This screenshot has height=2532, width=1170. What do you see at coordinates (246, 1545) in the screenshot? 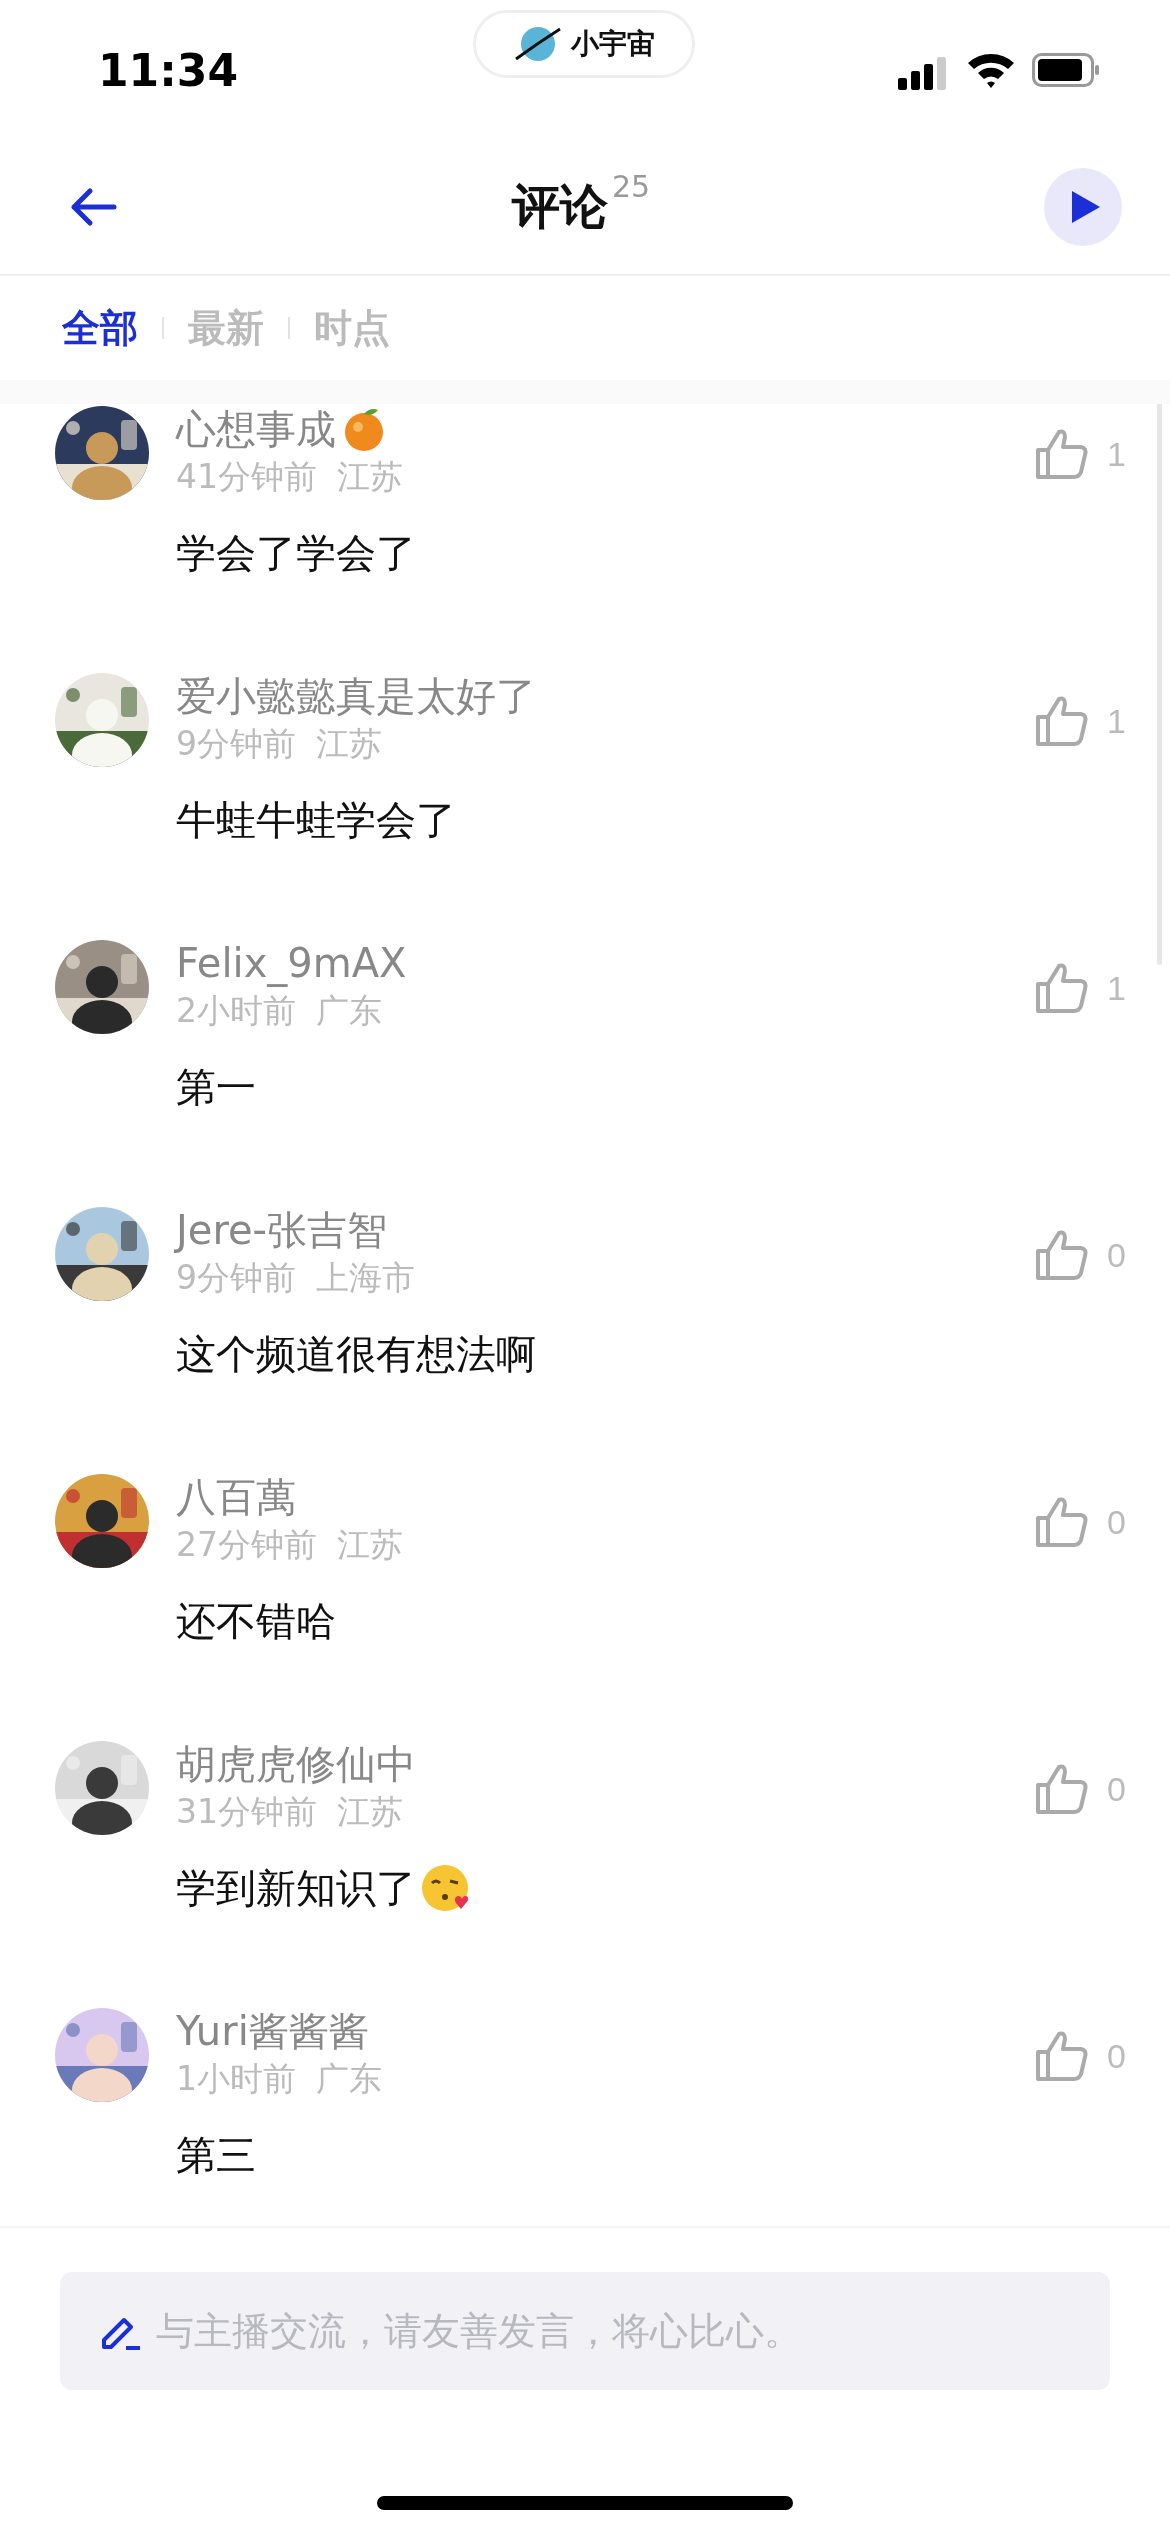
I see `comment-time: 27分钟前` at bounding box center [246, 1545].